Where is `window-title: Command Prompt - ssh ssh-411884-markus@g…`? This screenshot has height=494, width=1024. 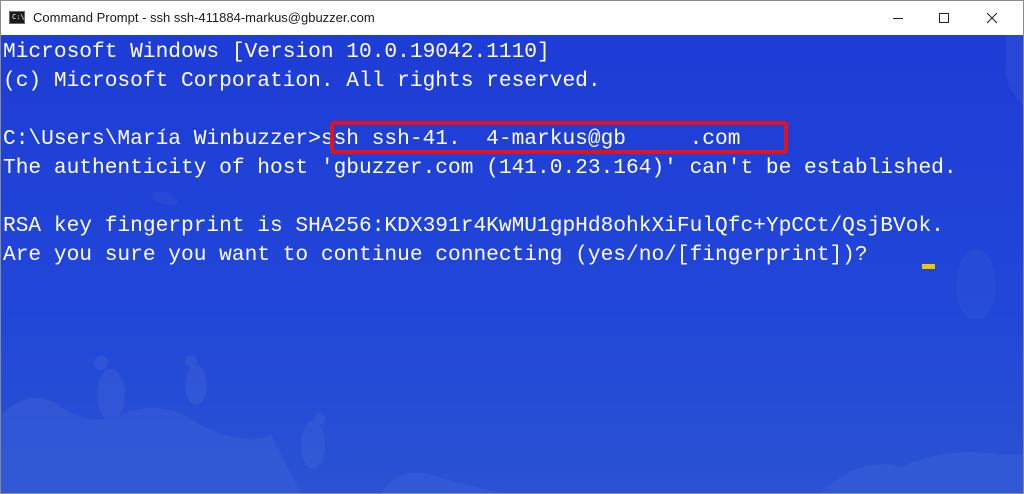
window-title: Command Prompt - ssh ssh-411884-markus@g… is located at coordinates (204, 17).